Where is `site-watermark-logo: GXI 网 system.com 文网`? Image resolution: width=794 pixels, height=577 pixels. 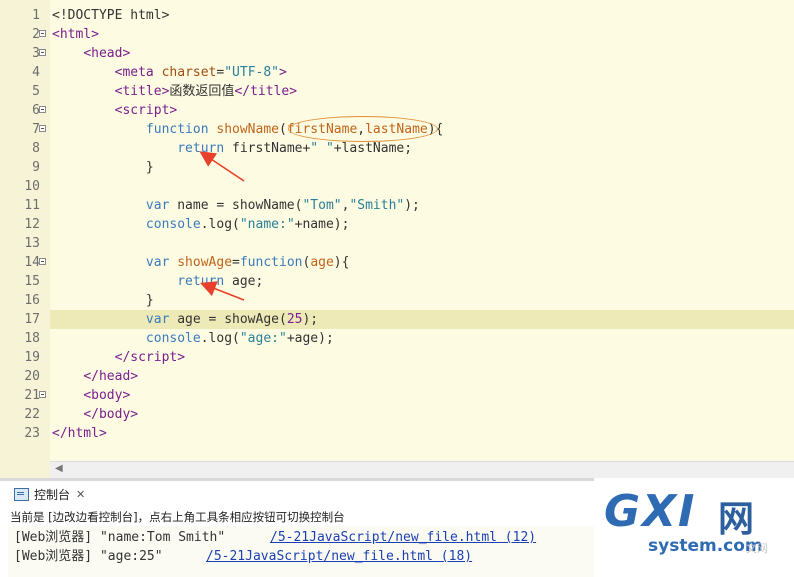 site-watermark-logo: GXI 网 system.com 文网 is located at coordinates (694, 527).